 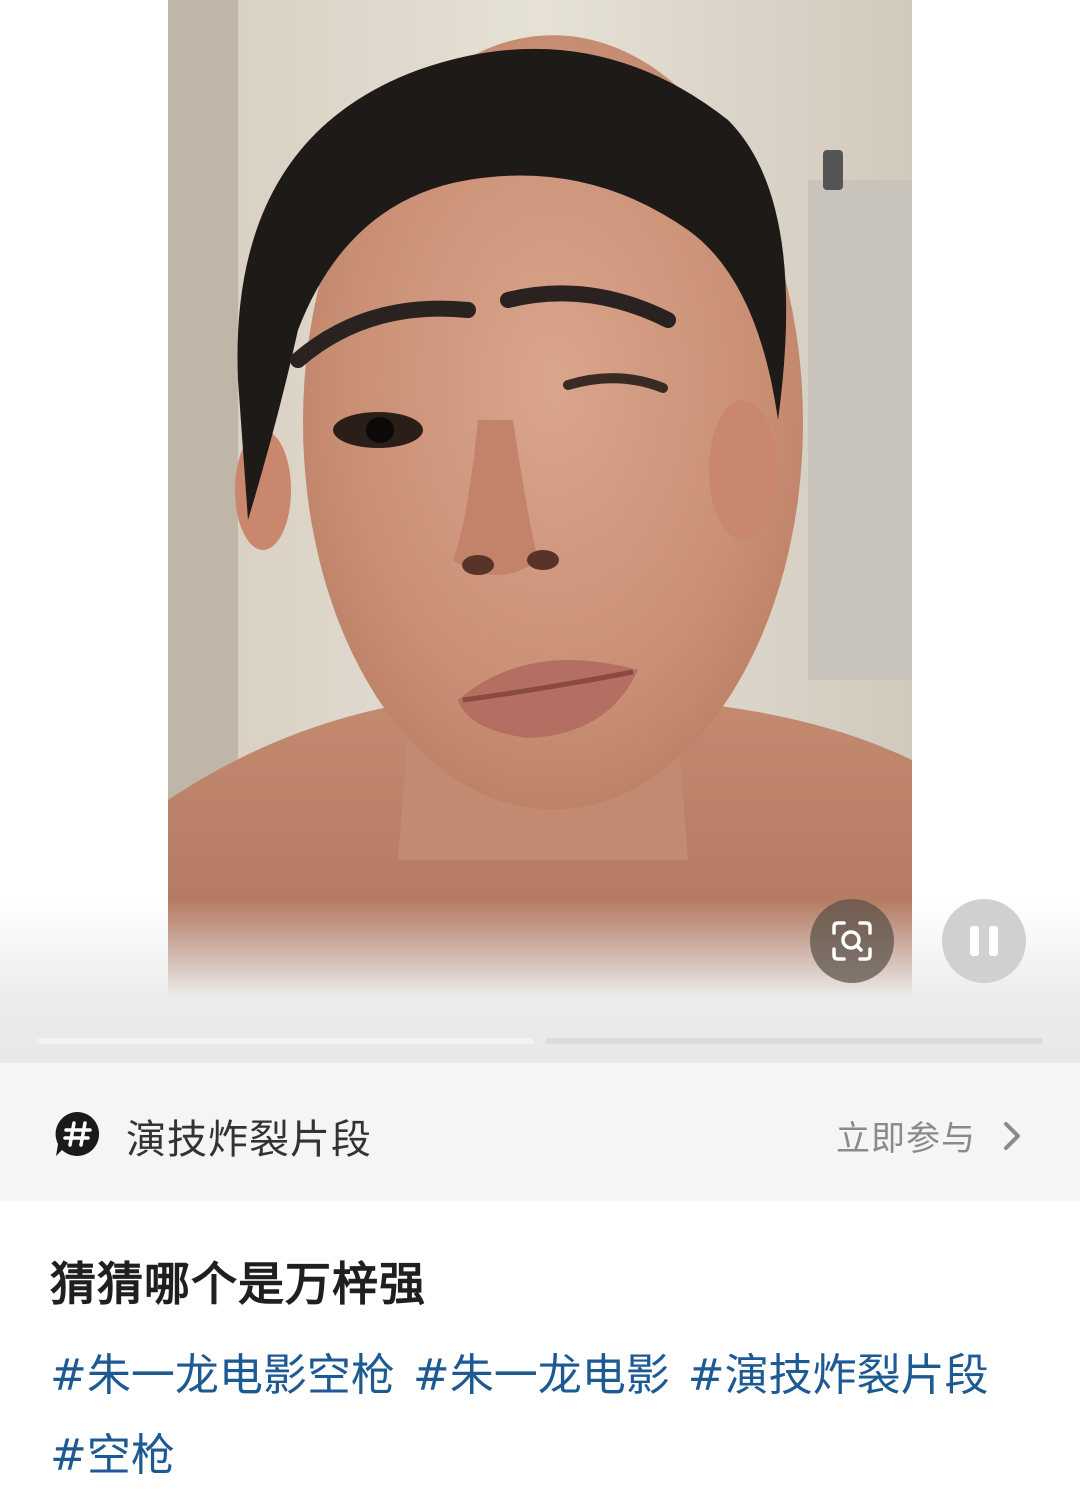 I want to click on lens-search-button, so click(x=852, y=941).